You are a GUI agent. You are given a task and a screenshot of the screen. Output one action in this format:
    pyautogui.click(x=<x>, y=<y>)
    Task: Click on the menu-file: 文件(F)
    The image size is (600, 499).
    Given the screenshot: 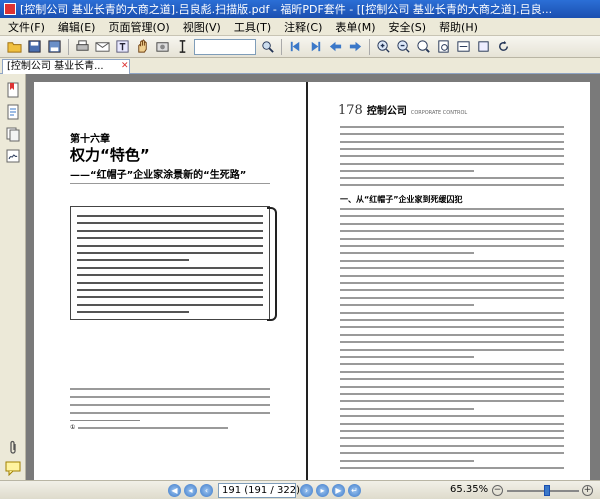 What is the action you would take?
    pyautogui.click(x=26, y=27)
    